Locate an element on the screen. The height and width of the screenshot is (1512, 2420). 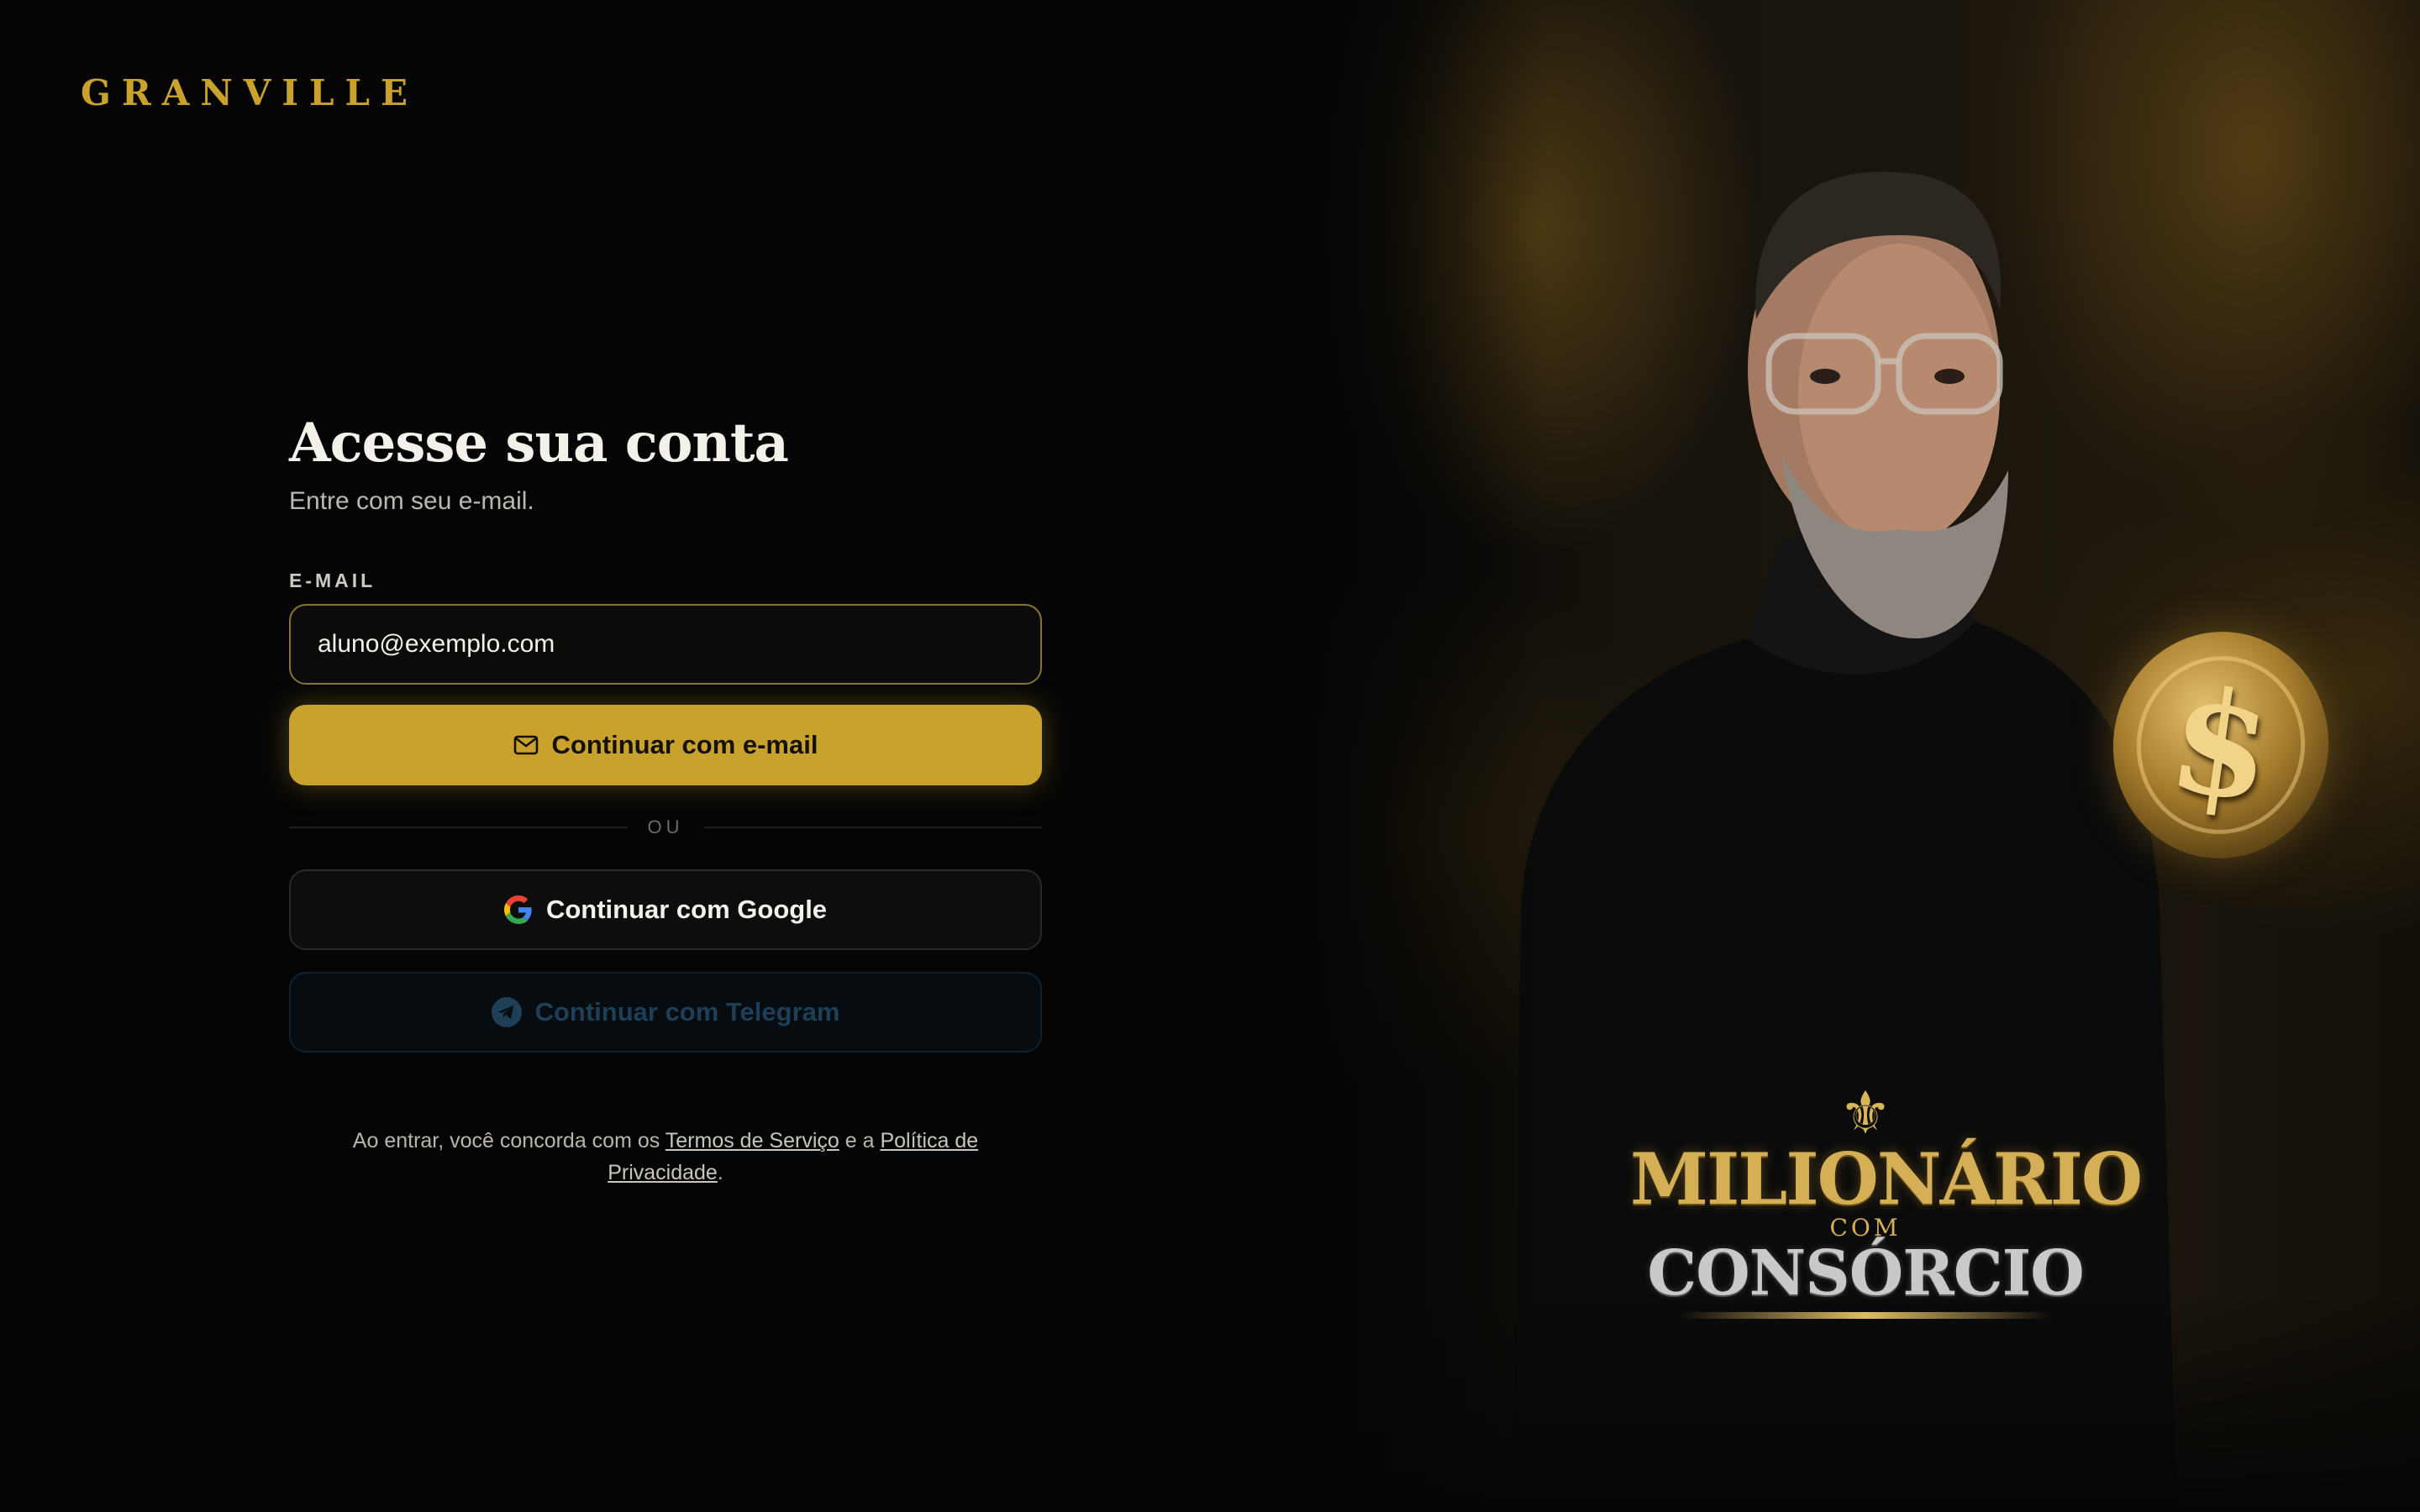
logo-flourish is located at coordinates (1865, 1315).